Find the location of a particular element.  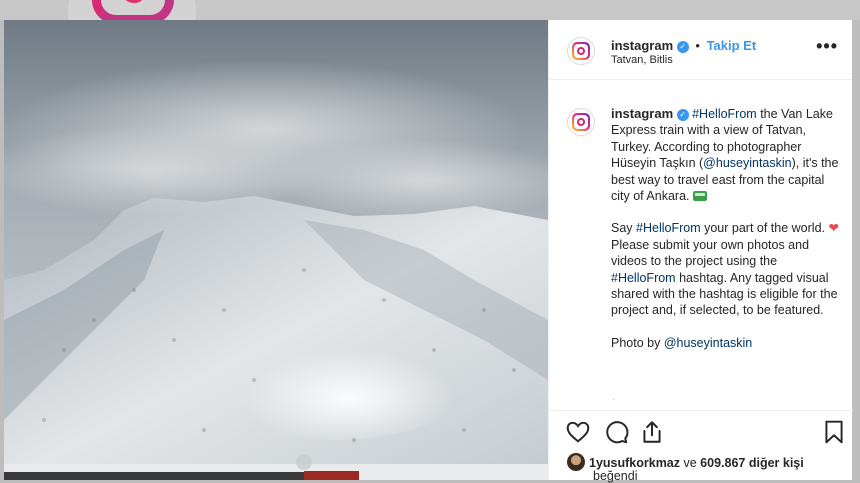

profile-avatar is located at coordinates (581, 51).